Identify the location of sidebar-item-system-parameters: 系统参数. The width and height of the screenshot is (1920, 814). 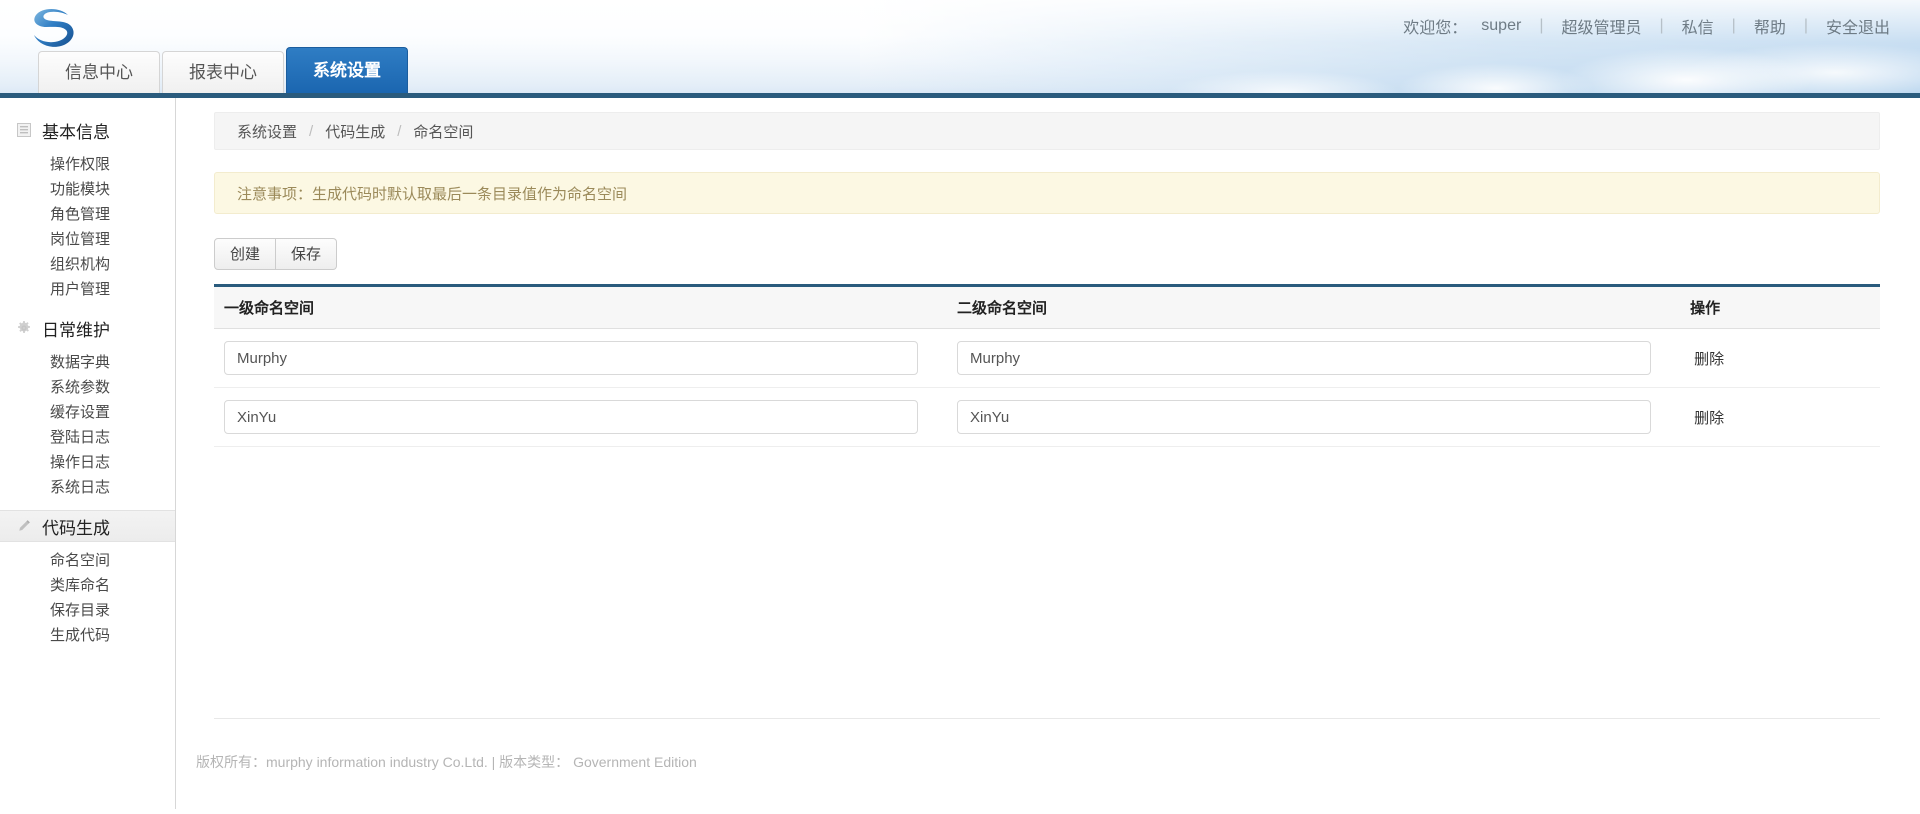
(87, 387).